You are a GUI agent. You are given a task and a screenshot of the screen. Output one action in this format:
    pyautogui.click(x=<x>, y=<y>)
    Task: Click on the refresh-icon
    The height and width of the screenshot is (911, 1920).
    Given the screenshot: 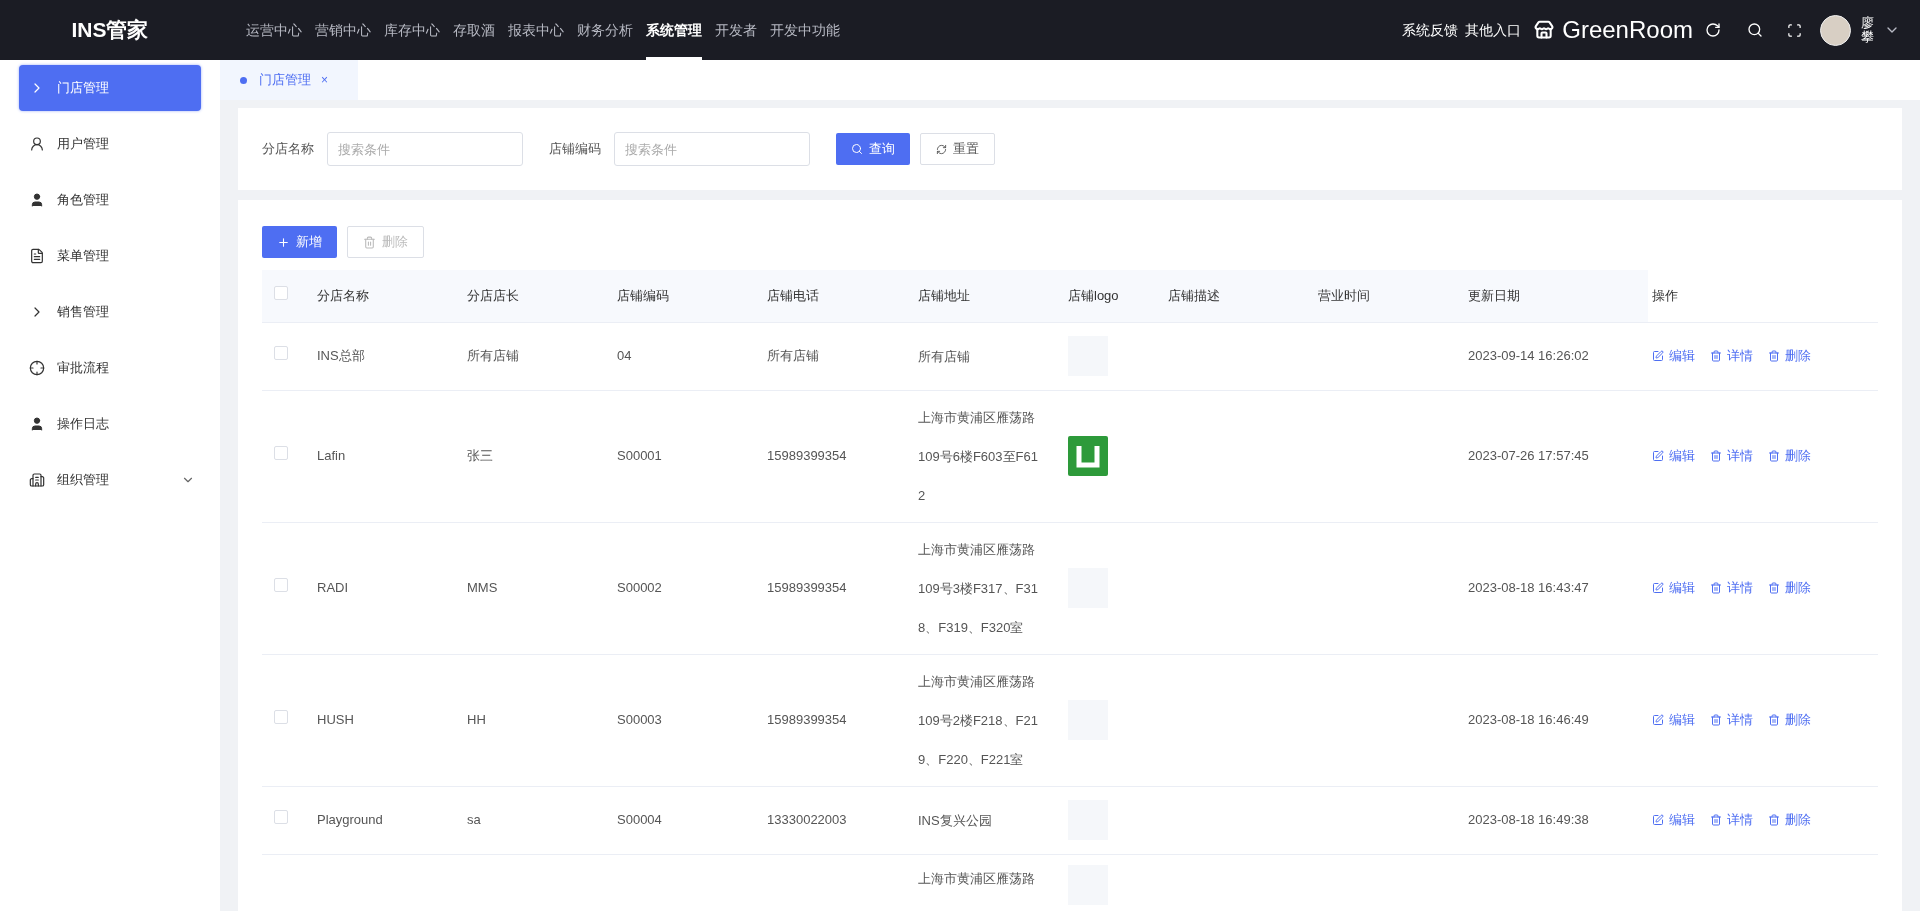 What is the action you would take?
    pyautogui.click(x=1713, y=30)
    